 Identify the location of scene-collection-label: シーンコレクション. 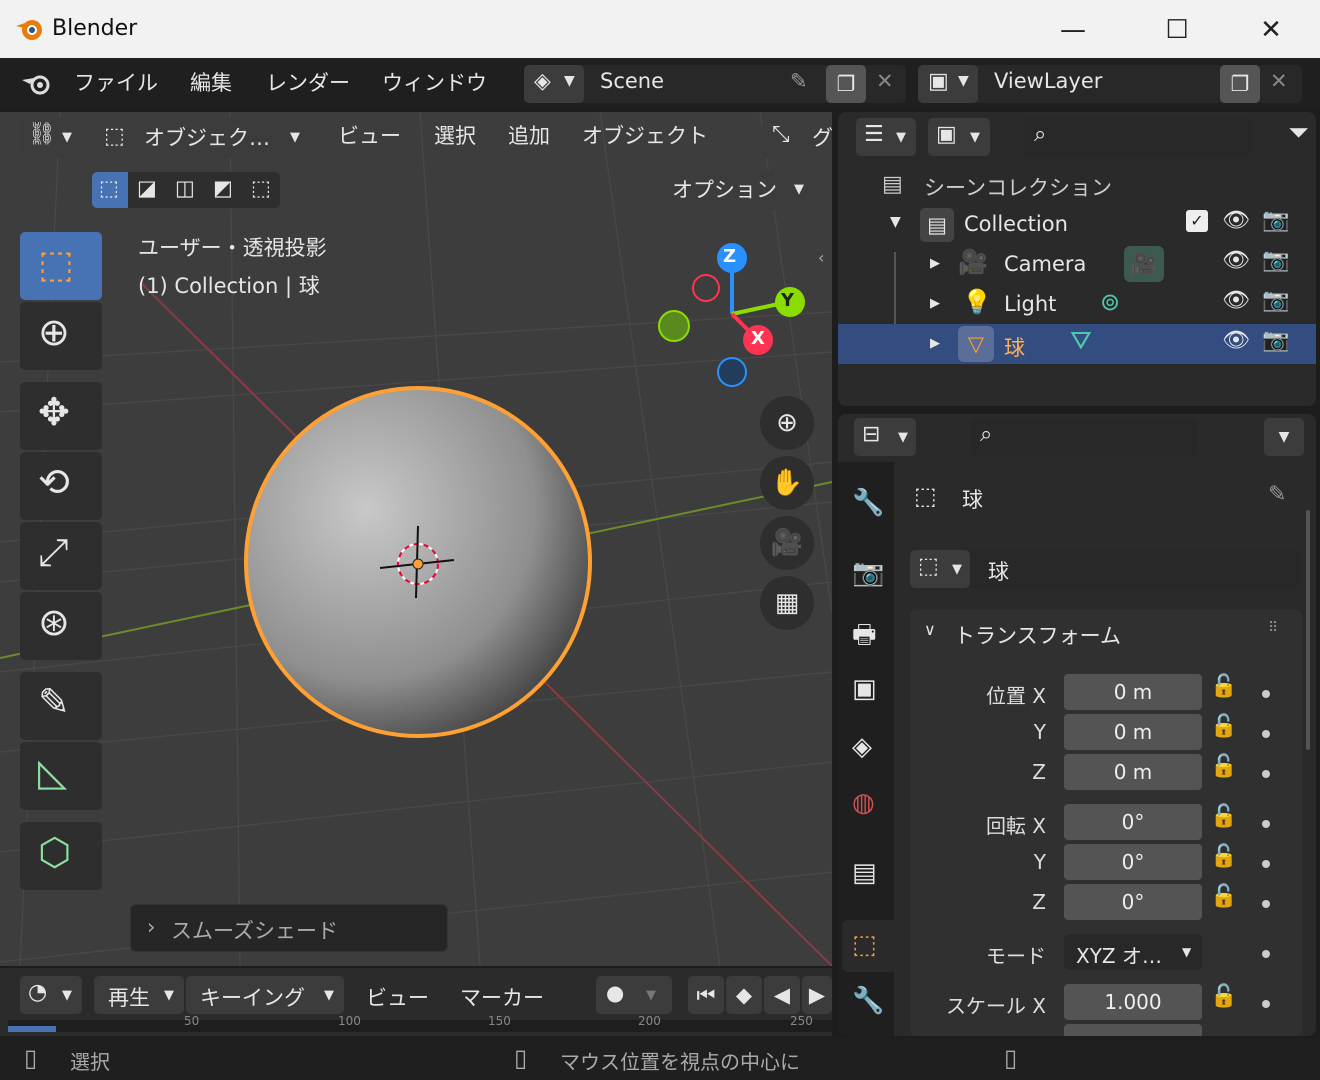
(1018, 187).